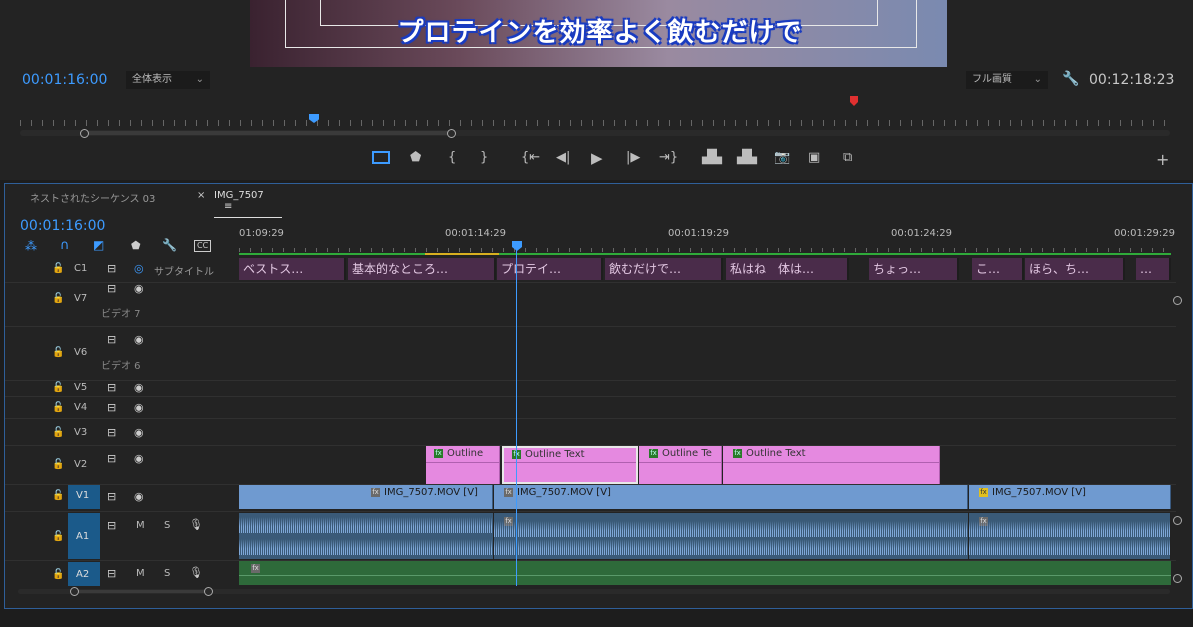  What do you see at coordinates (366, 536) in the screenshot?
I see `audio-clip` at bounding box center [366, 536].